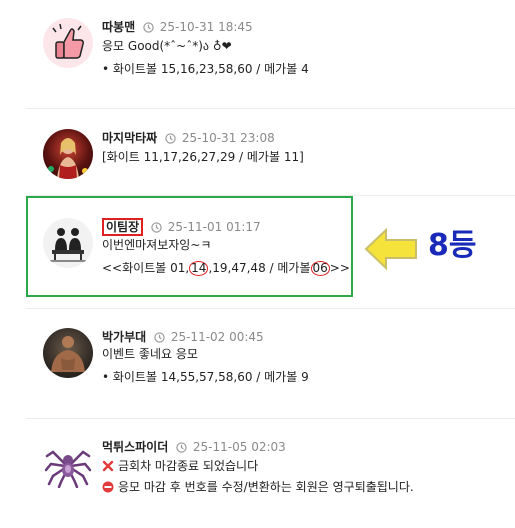 The image size is (515, 528). What do you see at coordinates (135, 447) in the screenshot?
I see `author-name: 먹튀스파이더` at bounding box center [135, 447].